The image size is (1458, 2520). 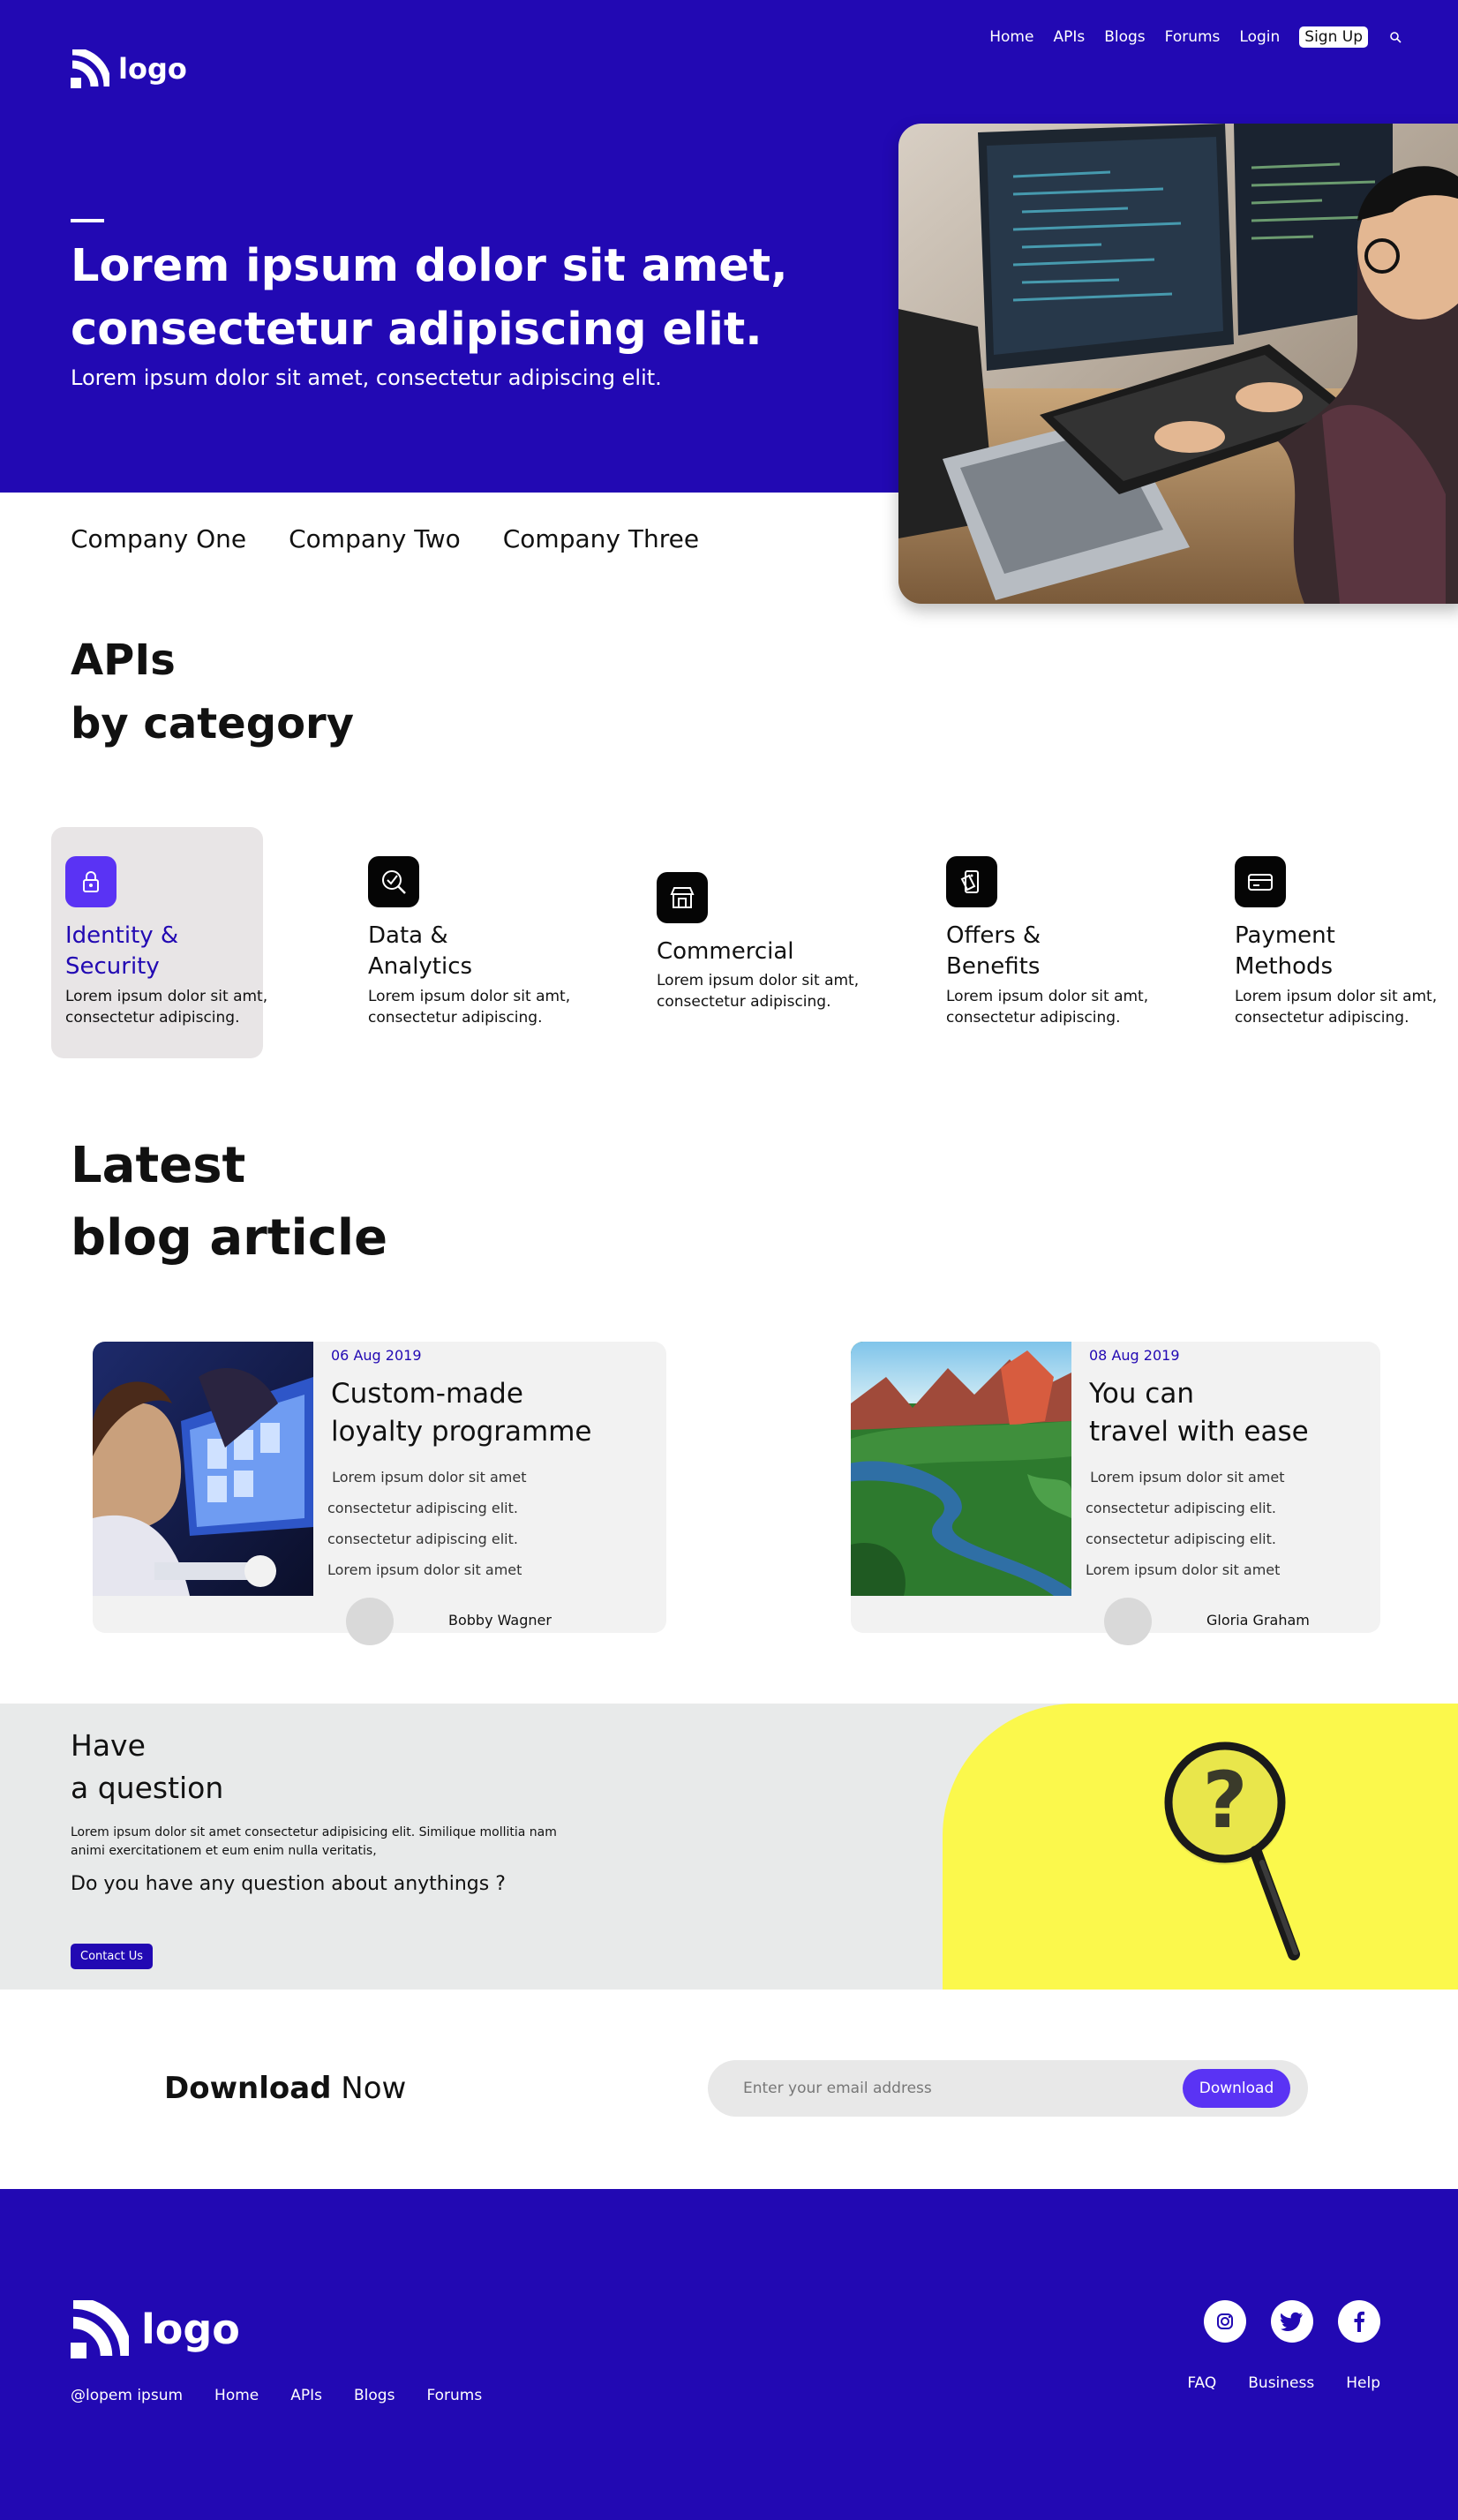 I want to click on blog-author: Bobby Wagner, so click(x=500, y=1620).